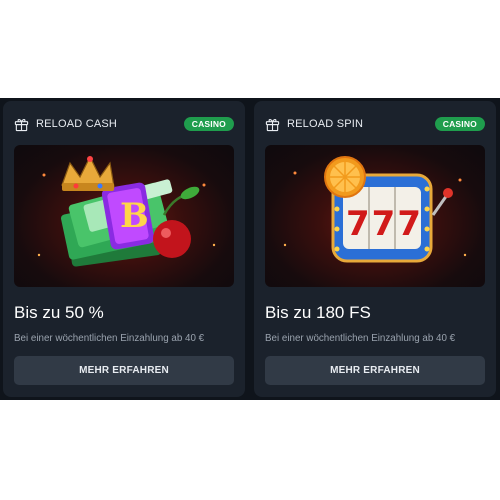  I want to click on card-title: RELOAD SPIN, so click(325, 124).